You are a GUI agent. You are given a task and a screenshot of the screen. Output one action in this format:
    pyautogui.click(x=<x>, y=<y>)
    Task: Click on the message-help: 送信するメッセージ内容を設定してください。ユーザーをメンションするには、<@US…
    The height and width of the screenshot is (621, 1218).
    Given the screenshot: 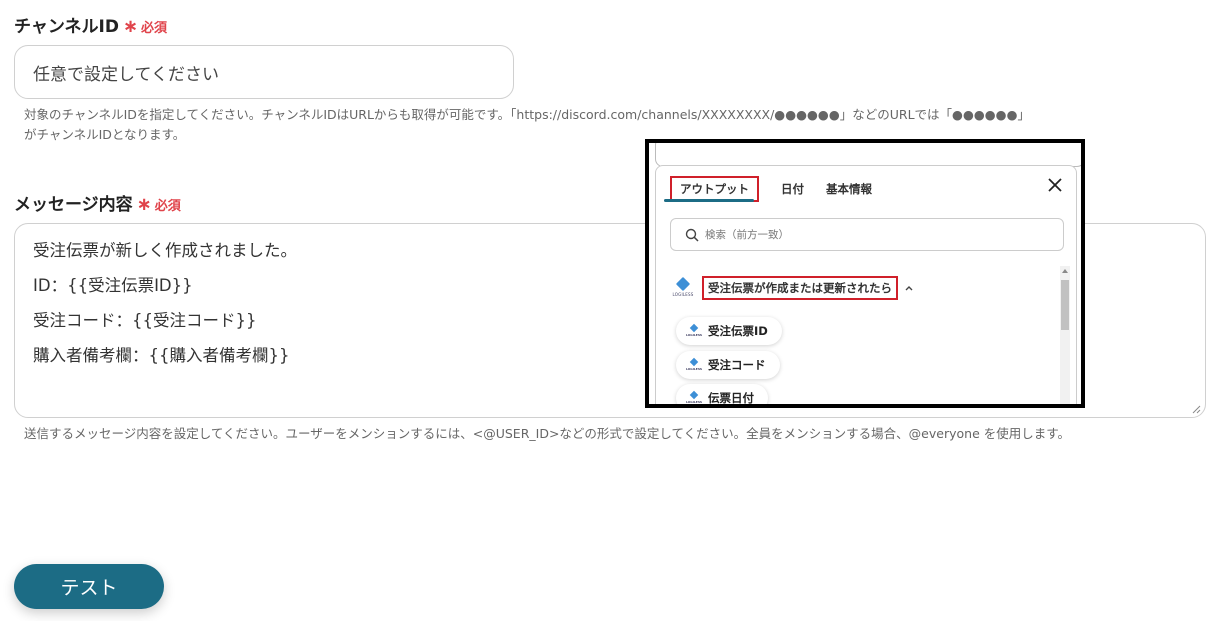 What is the action you would take?
    pyautogui.click(x=547, y=433)
    